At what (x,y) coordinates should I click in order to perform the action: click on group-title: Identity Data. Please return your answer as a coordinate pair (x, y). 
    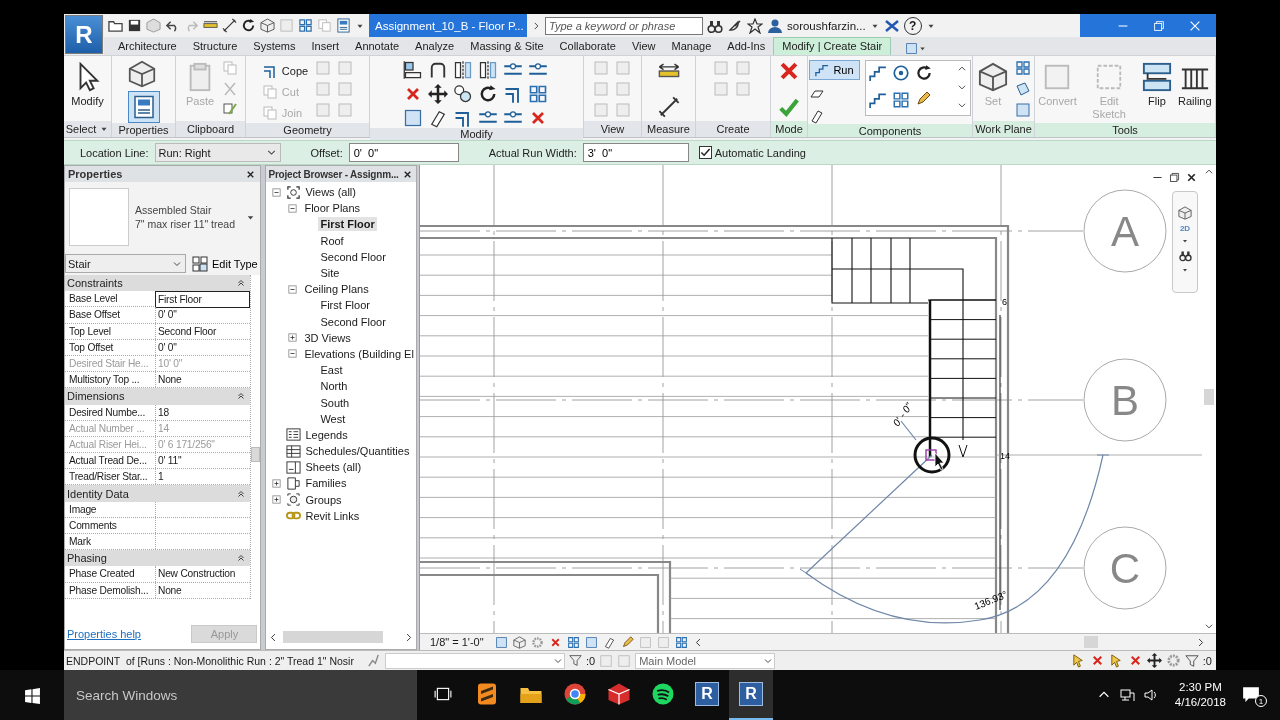
    Looking at the image, I should click on (98, 493).